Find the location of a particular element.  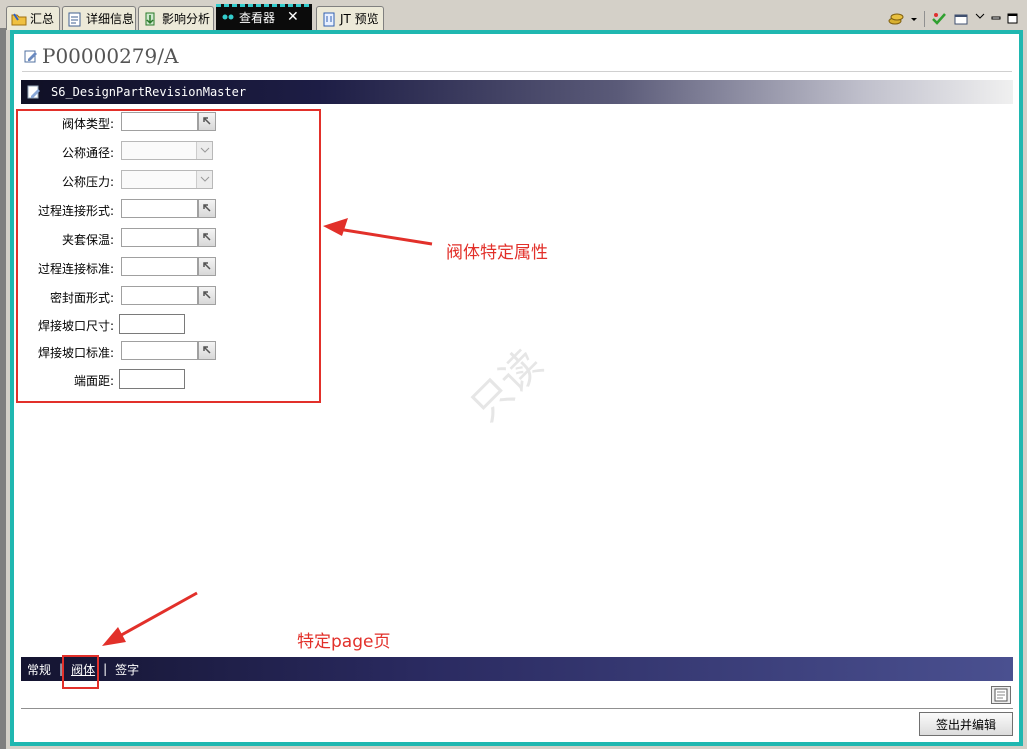

annotation-valve-props: 阀体特定属性 is located at coordinates (497, 253).